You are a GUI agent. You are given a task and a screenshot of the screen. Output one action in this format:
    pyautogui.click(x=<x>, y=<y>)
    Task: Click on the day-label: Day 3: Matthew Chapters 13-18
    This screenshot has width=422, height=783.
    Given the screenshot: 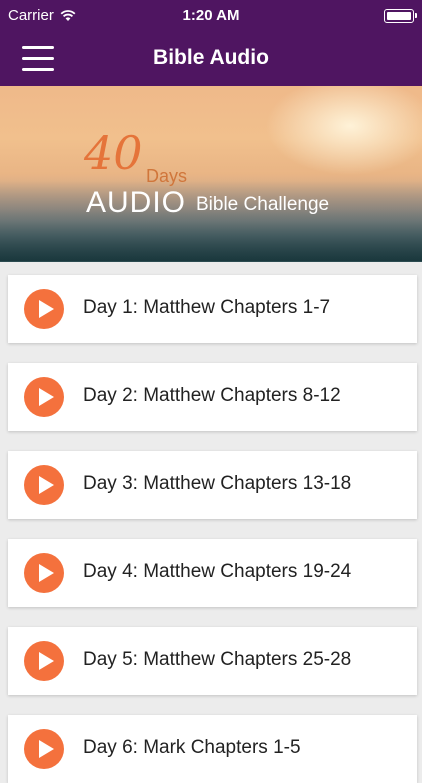 What is the action you would take?
    pyautogui.click(x=217, y=483)
    